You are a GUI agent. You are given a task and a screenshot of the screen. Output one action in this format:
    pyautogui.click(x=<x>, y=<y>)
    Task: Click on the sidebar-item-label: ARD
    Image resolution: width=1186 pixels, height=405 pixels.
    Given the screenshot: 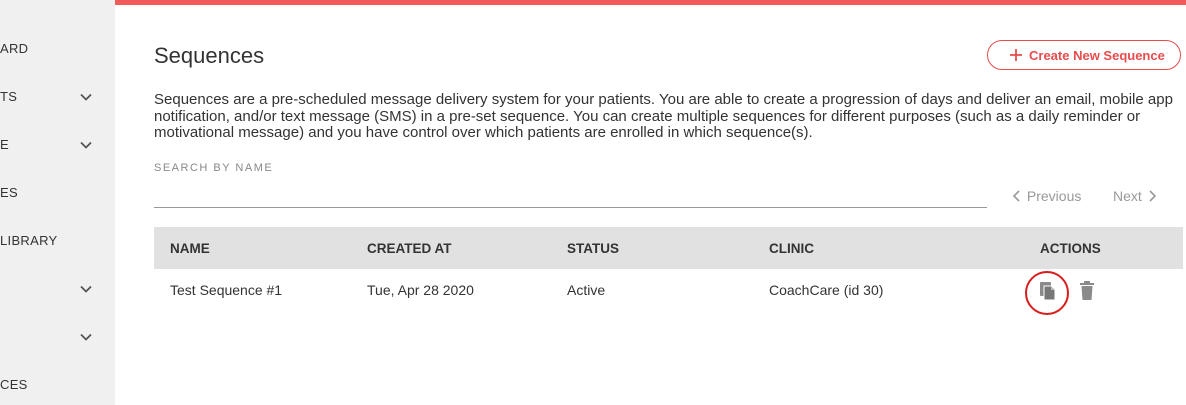 What is the action you would take?
    pyautogui.click(x=14, y=48)
    